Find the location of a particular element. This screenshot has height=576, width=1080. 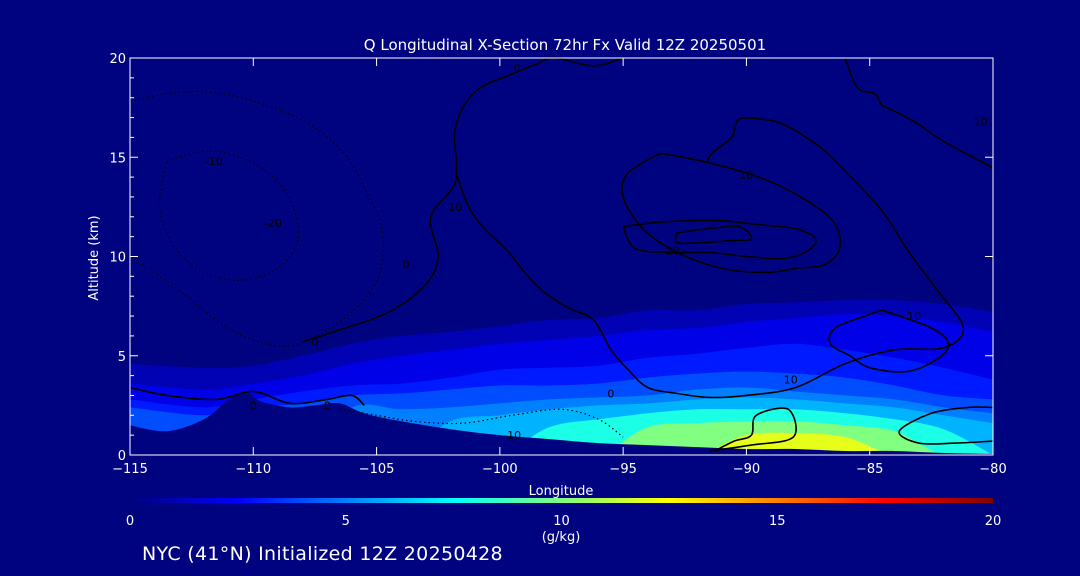

footer-caption: NYC (41°N) Initialized 12Z 20250428 is located at coordinates (322, 554).